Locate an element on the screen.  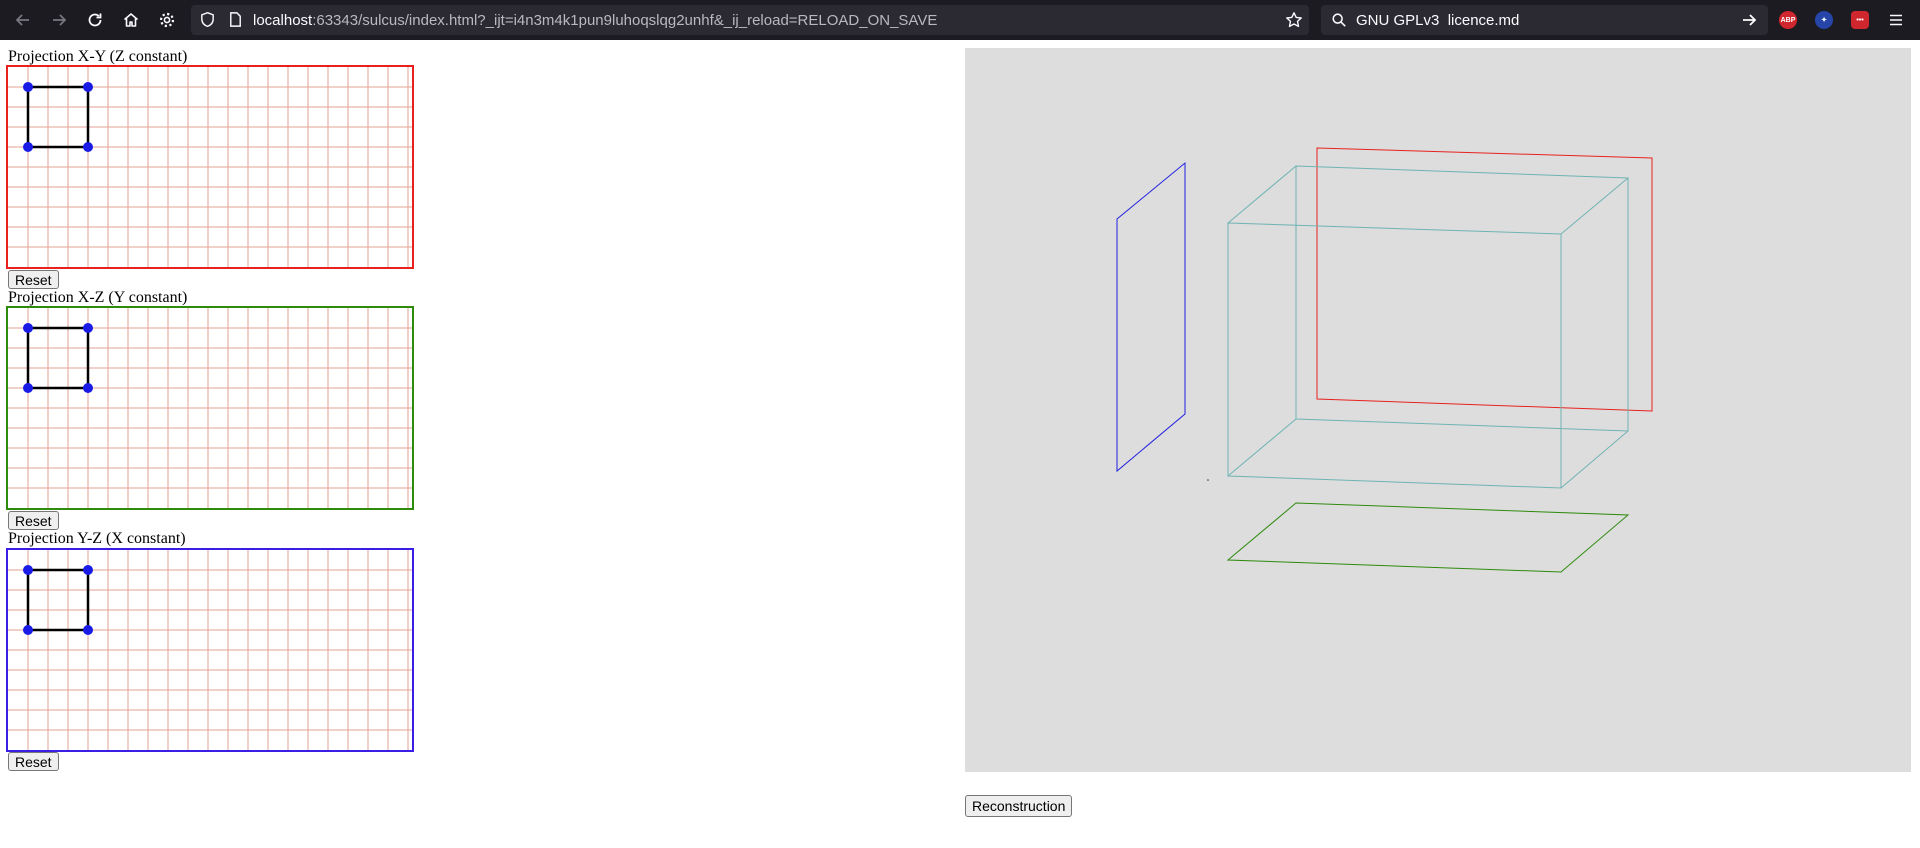
forward-button is located at coordinates (59, 20).